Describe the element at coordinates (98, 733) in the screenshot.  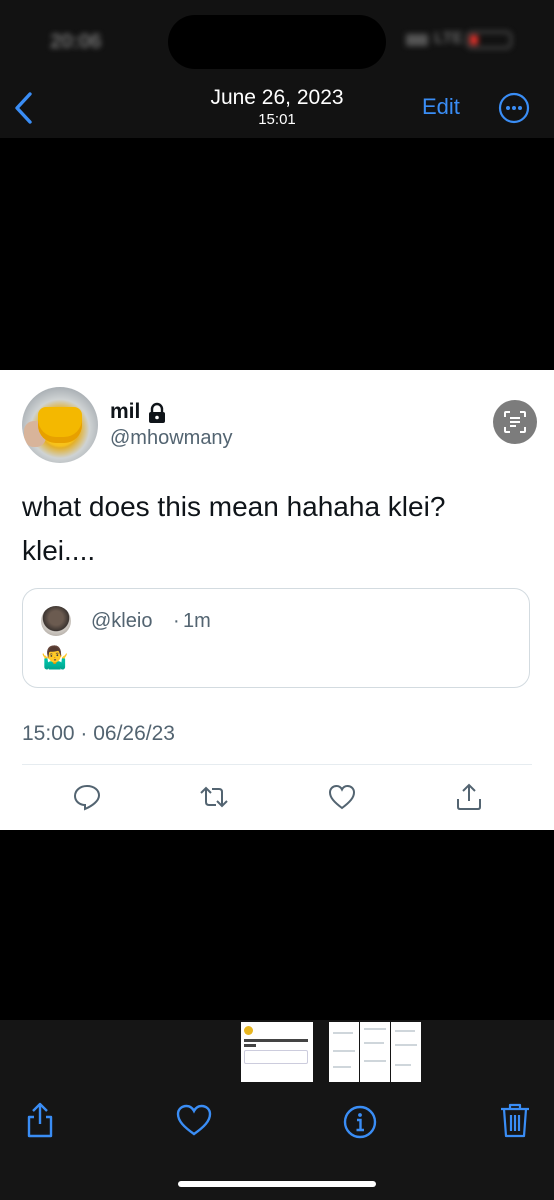
I see `tweet-timestamp: 15:00 · 06/26/23` at that location.